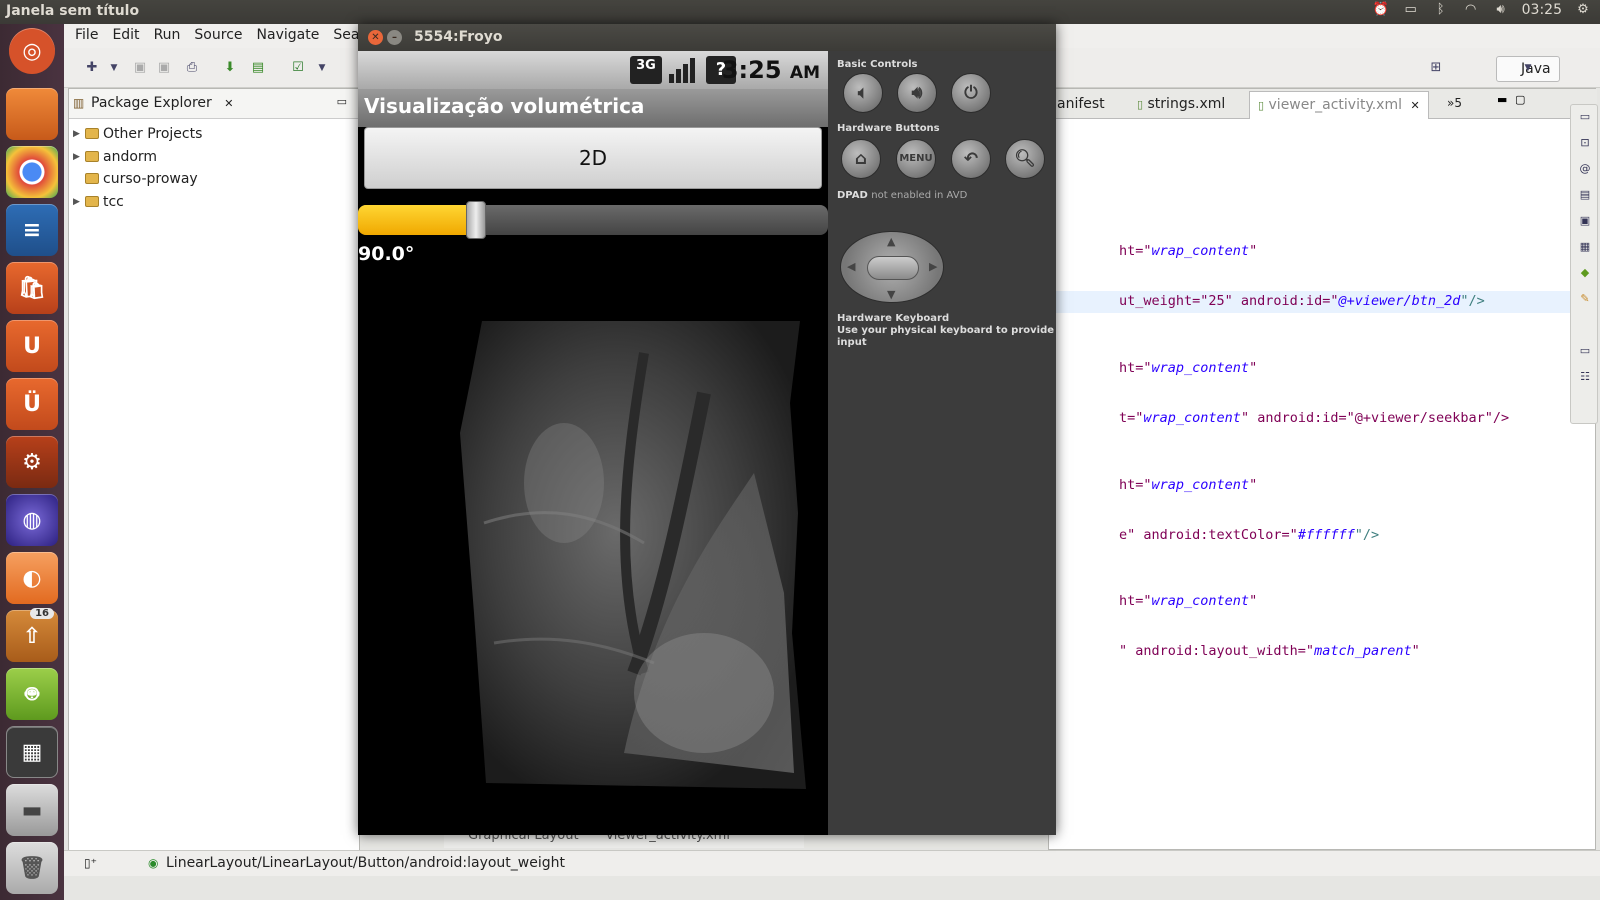  What do you see at coordinates (800, 12) in the screenshot?
I see `top-panel: Janela sem título ⏰ ▭ ᛒ ◠ 🔊︎ 03:25 ⚙` at bounding box center [800, 12].